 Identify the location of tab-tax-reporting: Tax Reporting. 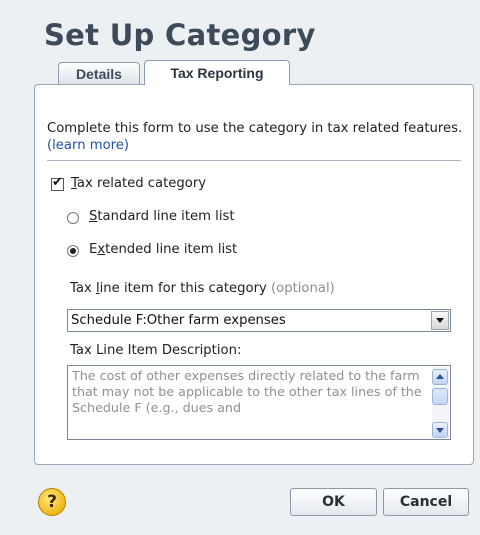
(217, 72).